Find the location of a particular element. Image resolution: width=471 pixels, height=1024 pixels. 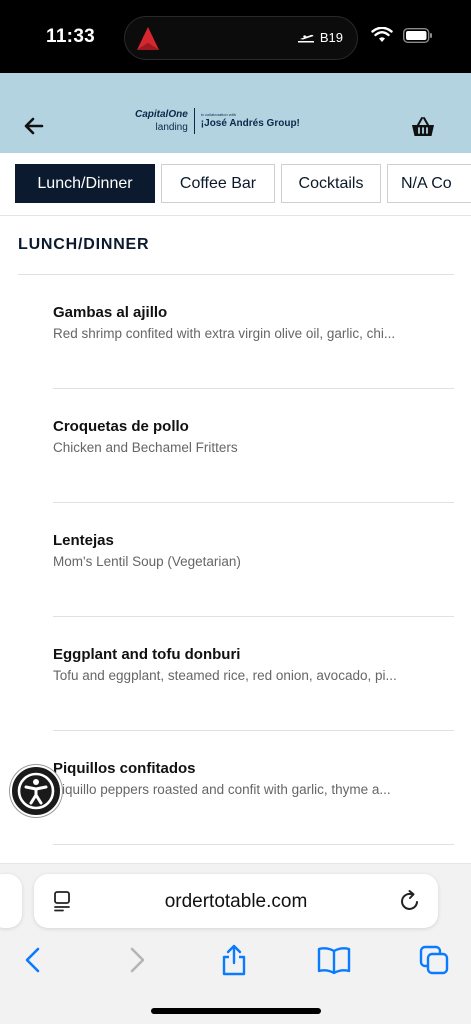

tab-coffee-bar: Coffee Bar is located at coordinates (218, 183).